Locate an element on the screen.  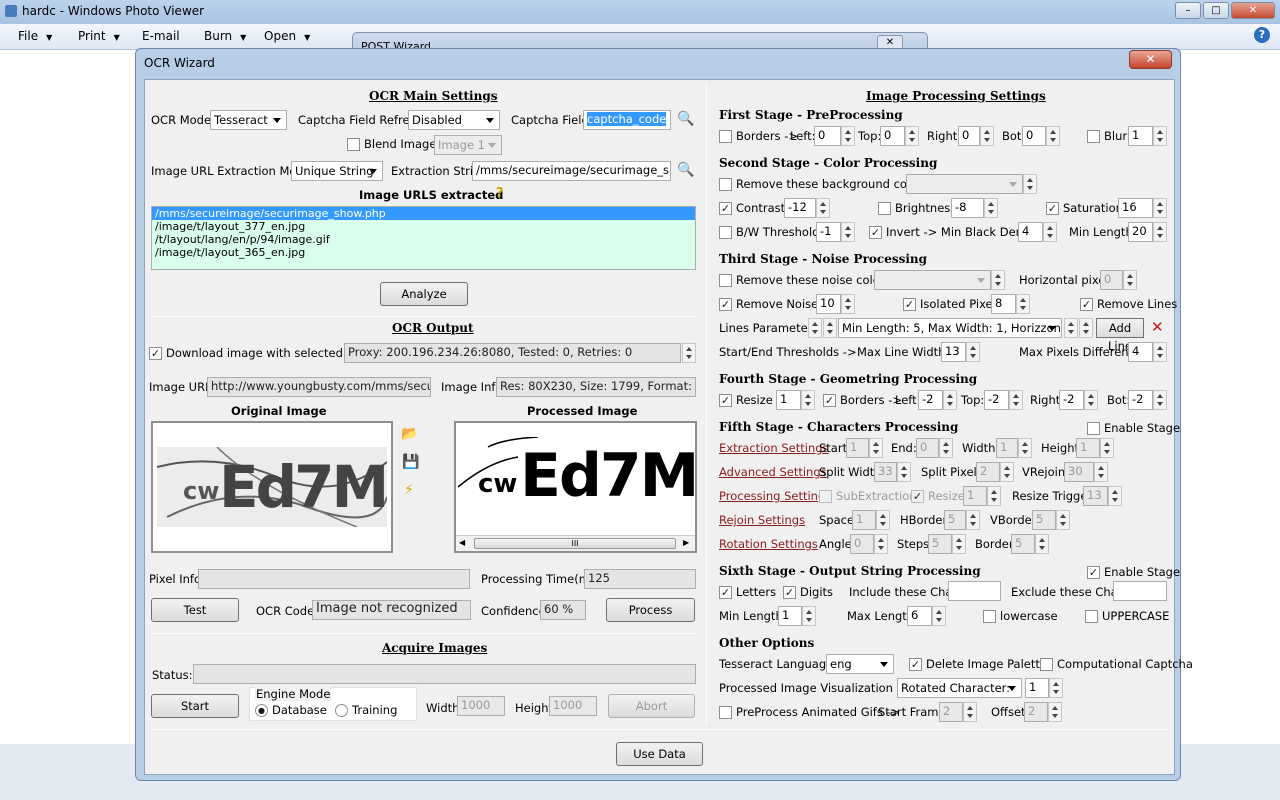
borders-checkbox: Borders -> is located at coordinates (758, 136).